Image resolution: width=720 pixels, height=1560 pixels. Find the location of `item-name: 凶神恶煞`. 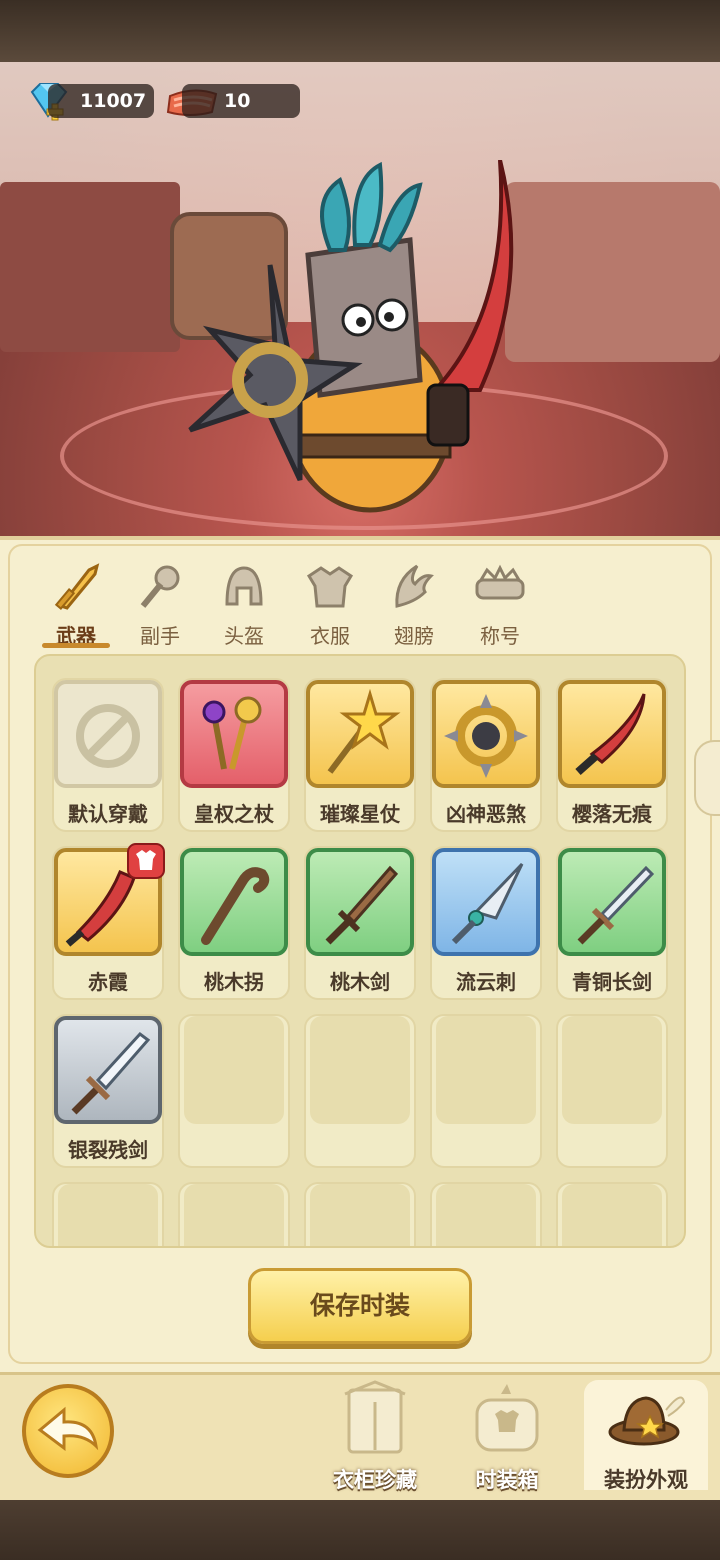

item-name: 凶神恶煞 is located at coordinates (486, 814).